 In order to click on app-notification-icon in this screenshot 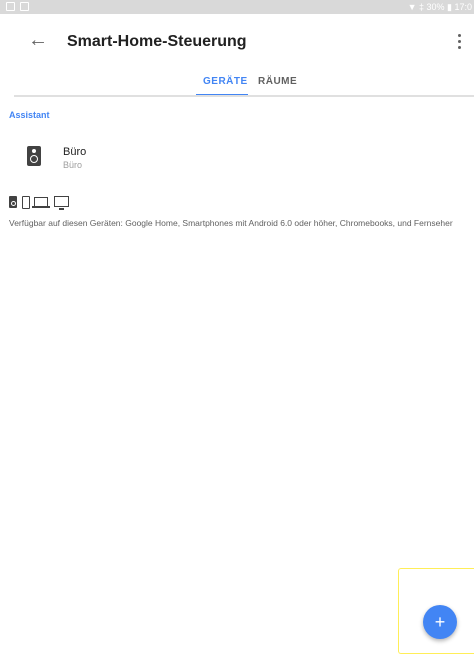, I will do `click(24, 6)`.